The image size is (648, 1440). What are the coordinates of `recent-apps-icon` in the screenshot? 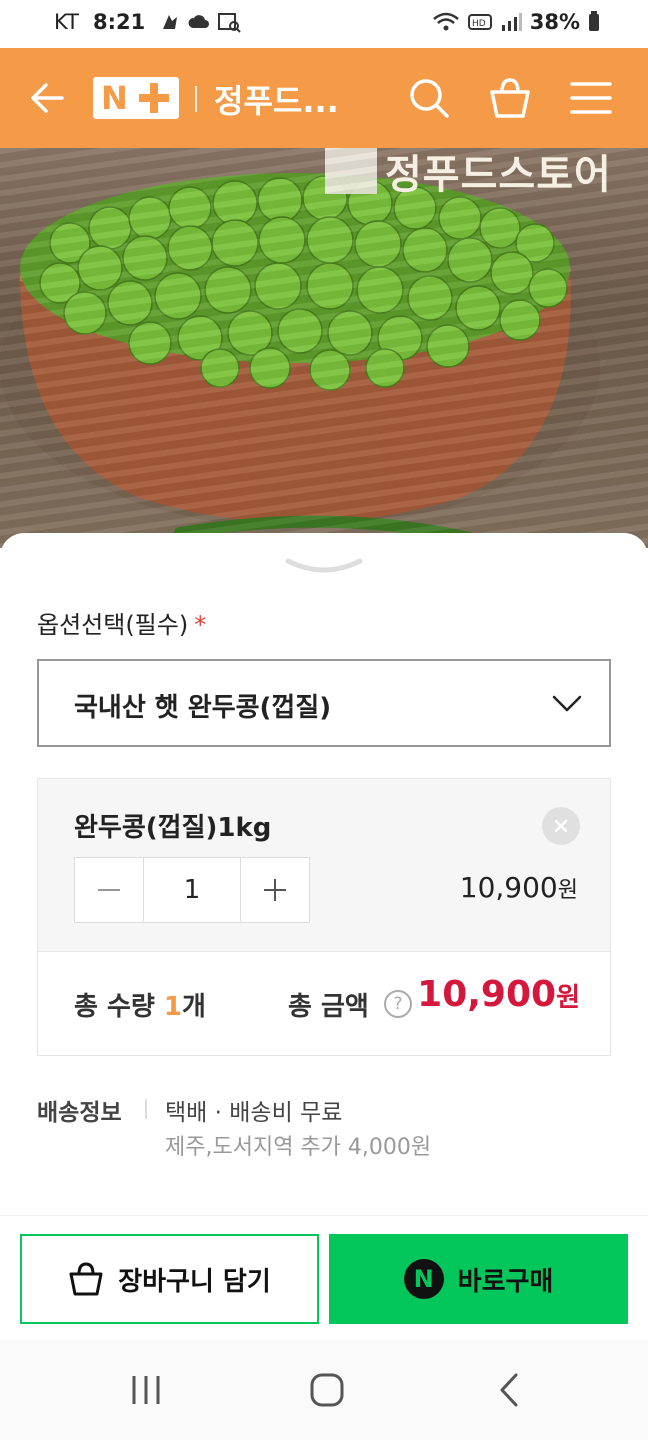 It's located at (146, 1390).